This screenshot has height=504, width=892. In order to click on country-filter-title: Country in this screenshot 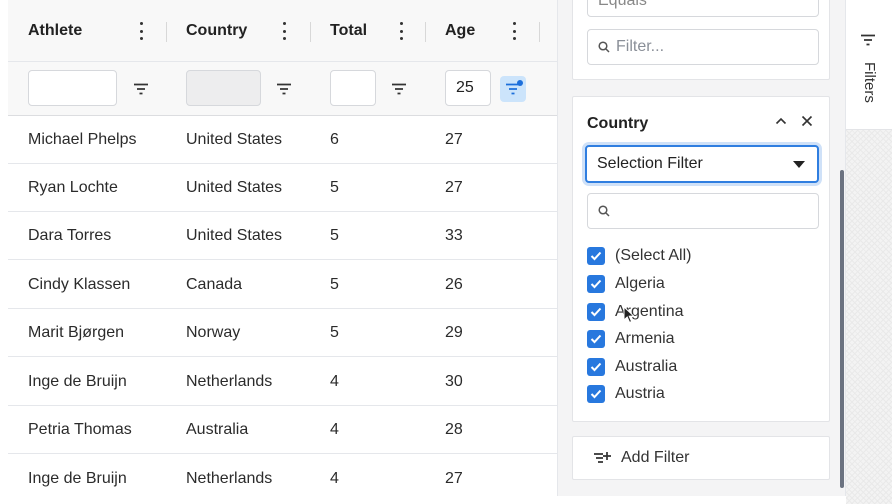, I will do `click(618, 123)`.